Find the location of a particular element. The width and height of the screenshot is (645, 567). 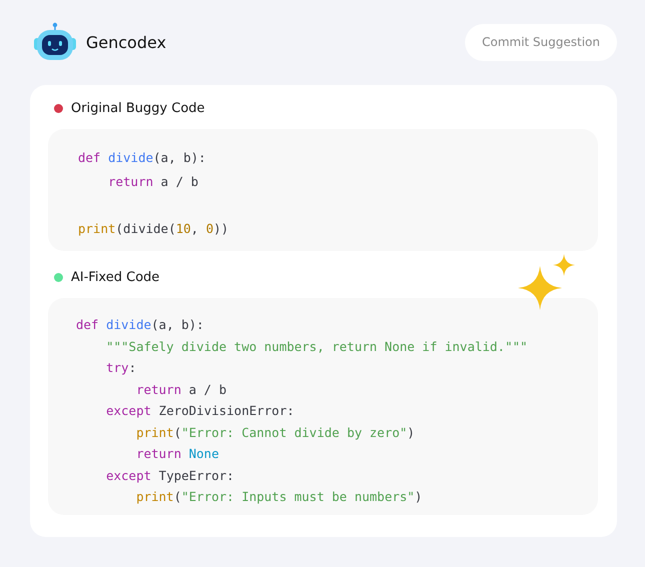

code-line: except TypeError: is located at coordinates (170, 475).